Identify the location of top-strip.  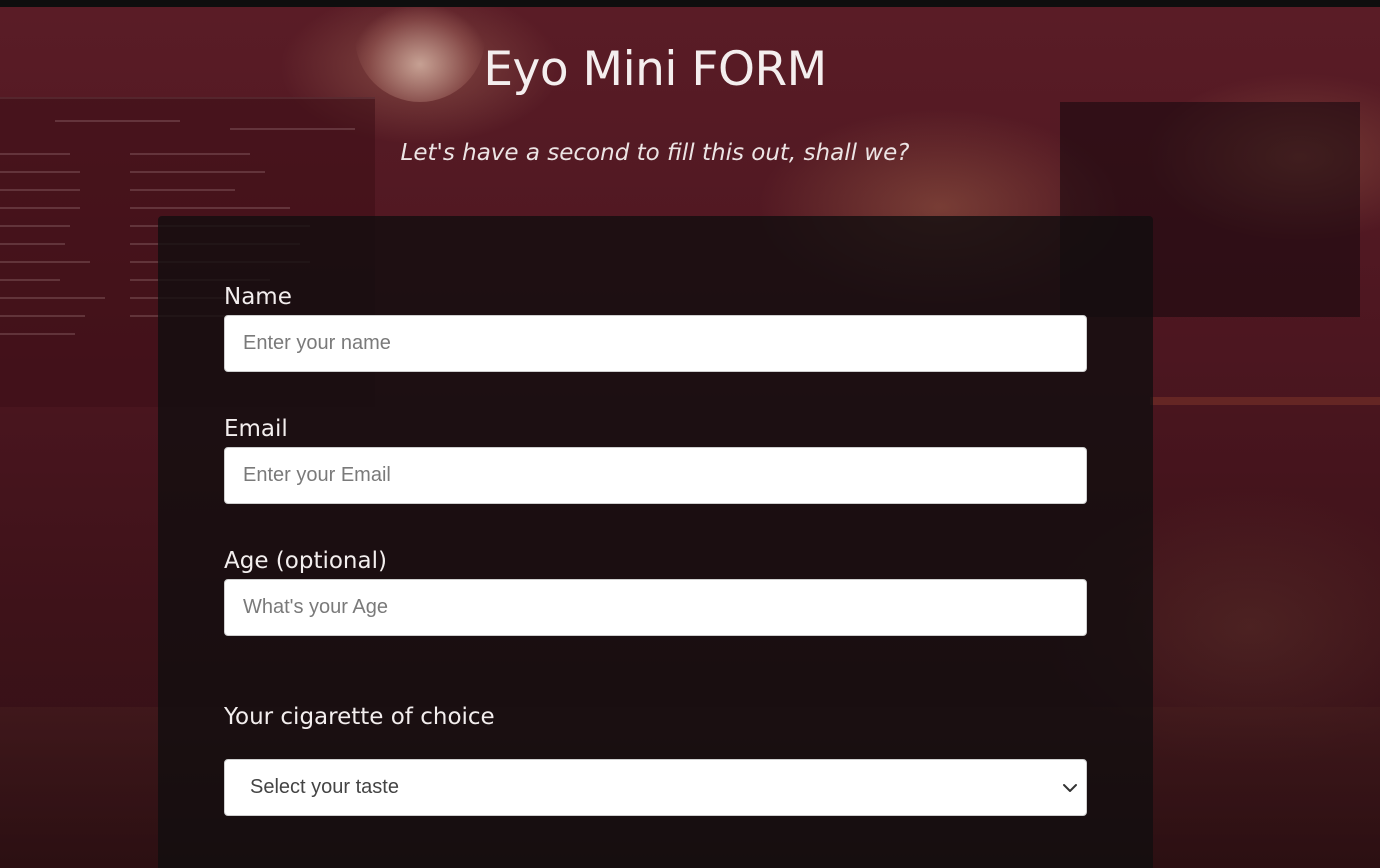
(690, 3).